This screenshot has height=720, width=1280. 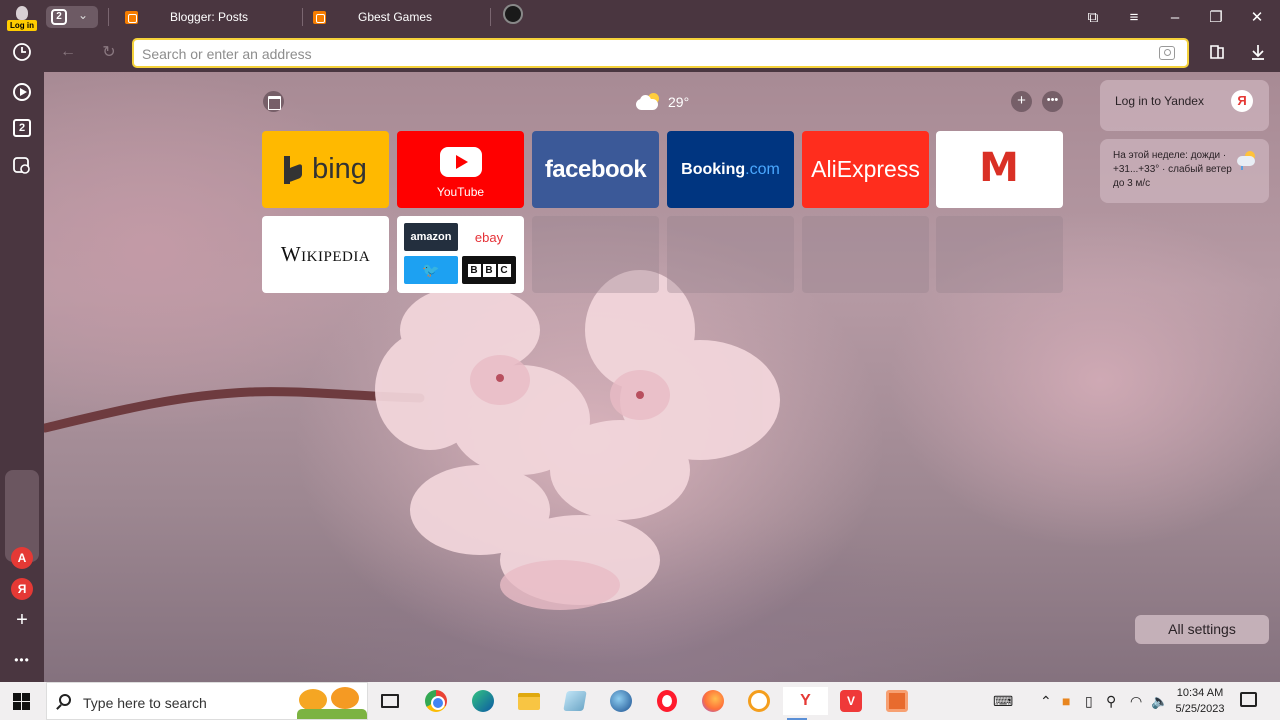 I want to click on sidebar-app-yandex: Я, so click(x=22, y=589).